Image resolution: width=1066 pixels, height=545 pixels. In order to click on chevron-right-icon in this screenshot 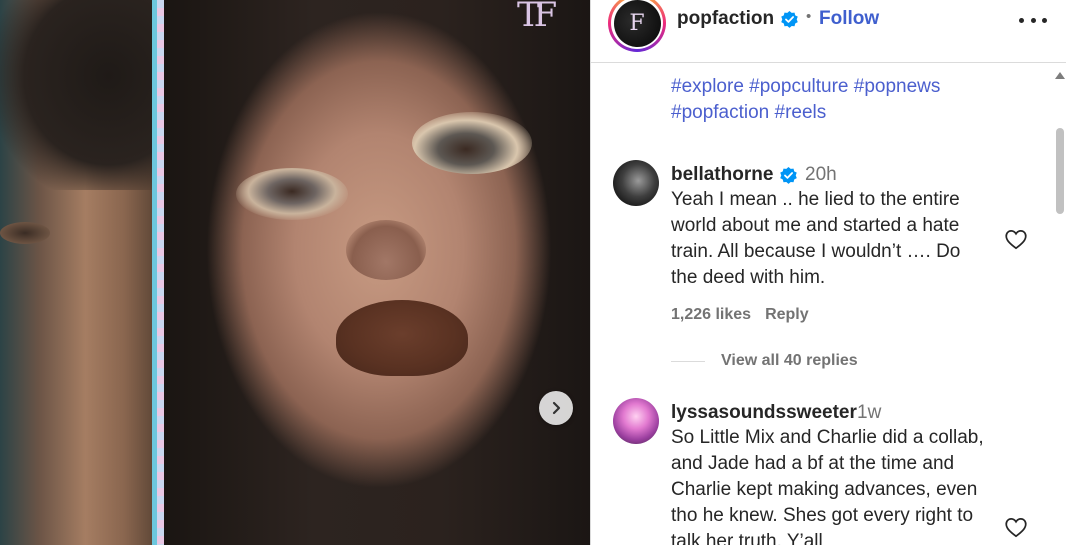, I will do `click(556, 408)`.